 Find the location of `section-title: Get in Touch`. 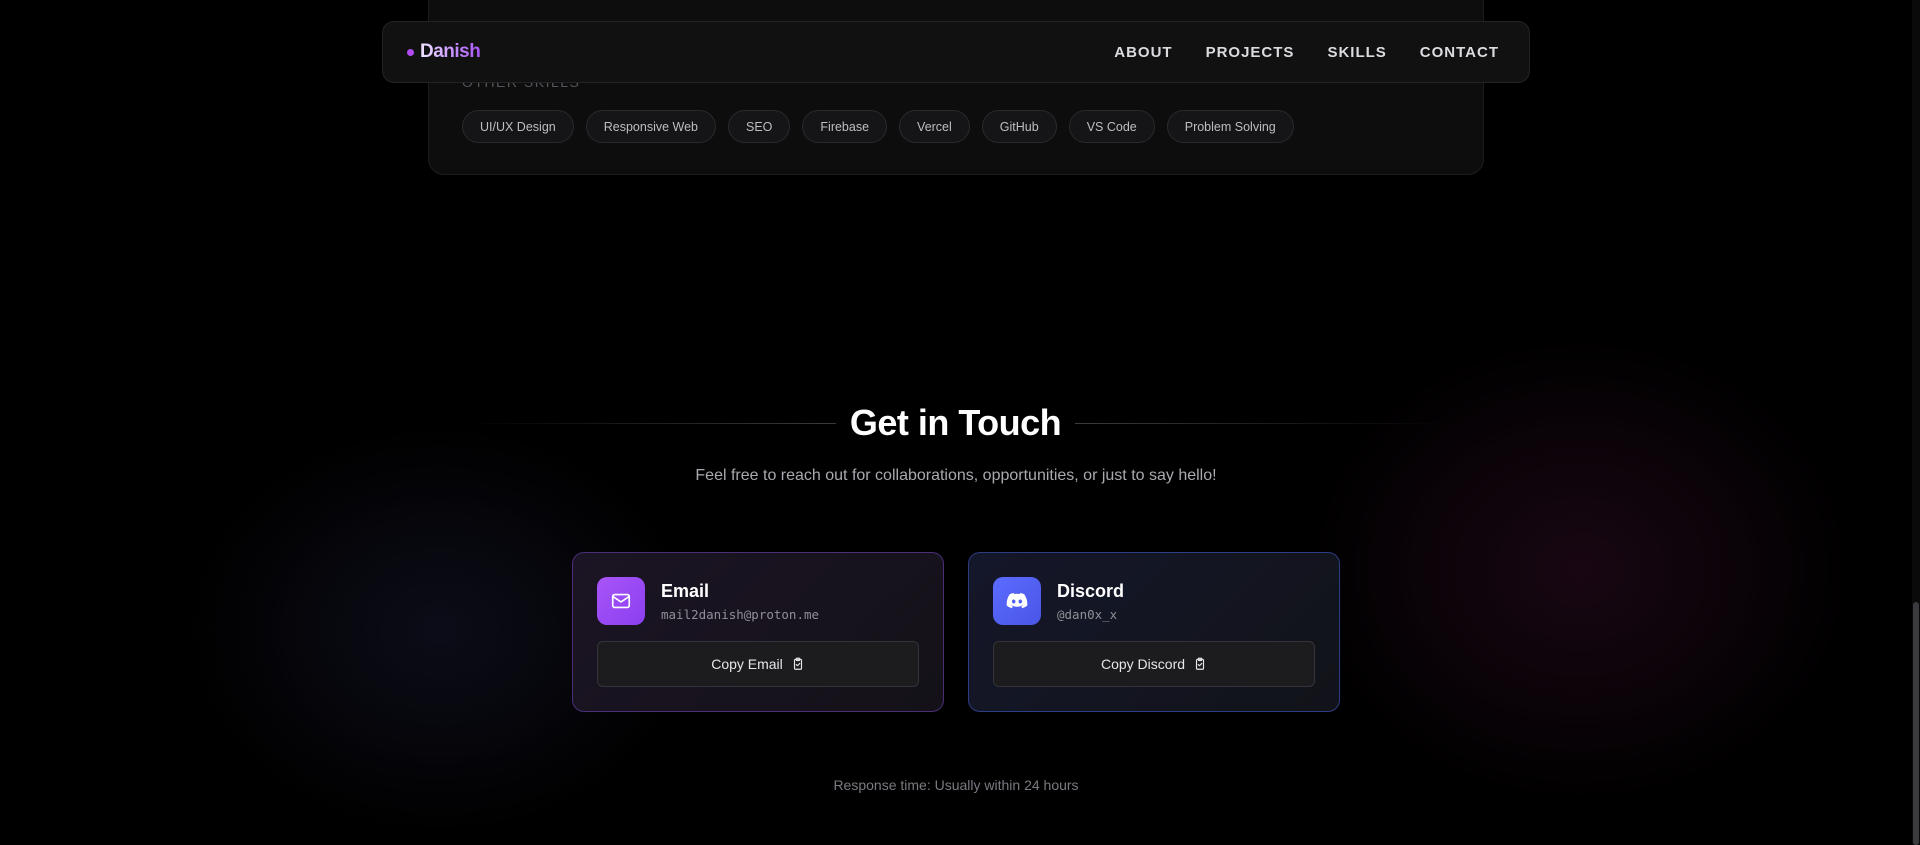

section-title: Get in Touch is located at coordinates (955, 422).